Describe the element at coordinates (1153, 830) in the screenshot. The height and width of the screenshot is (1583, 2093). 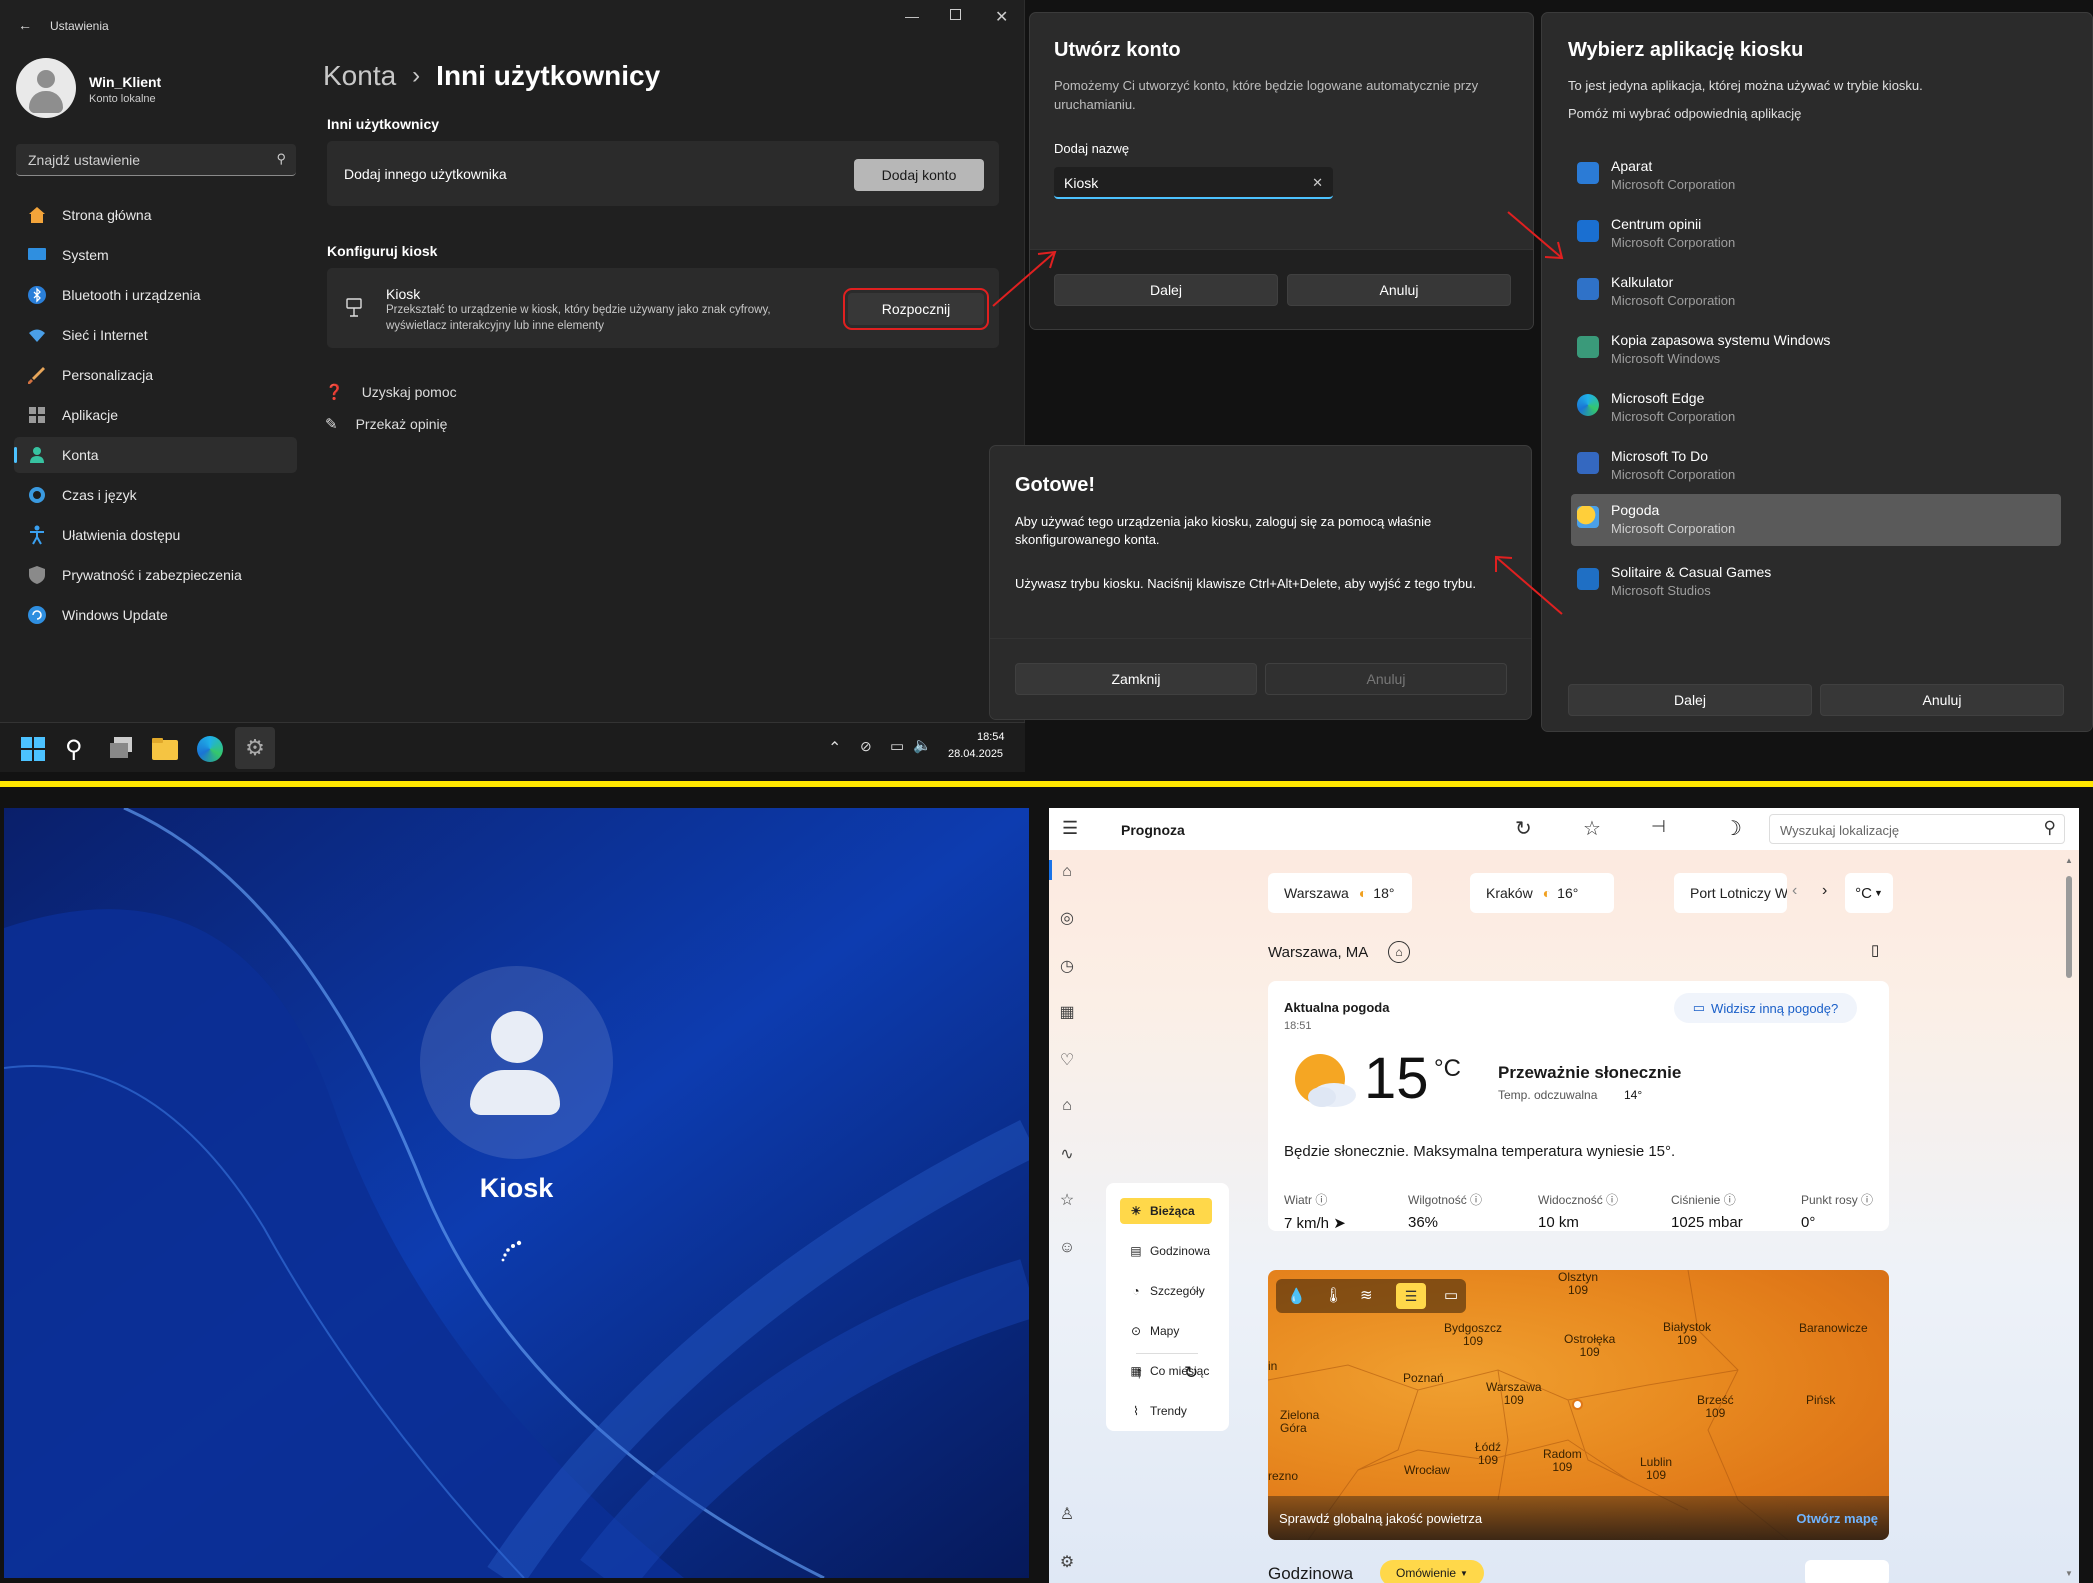
I see `app-title: Prognoza` at that location.